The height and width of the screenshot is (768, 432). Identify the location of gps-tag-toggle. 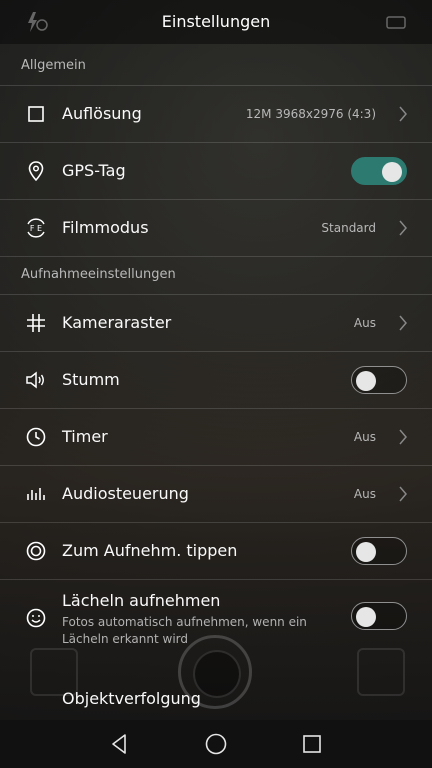
(379, 171).